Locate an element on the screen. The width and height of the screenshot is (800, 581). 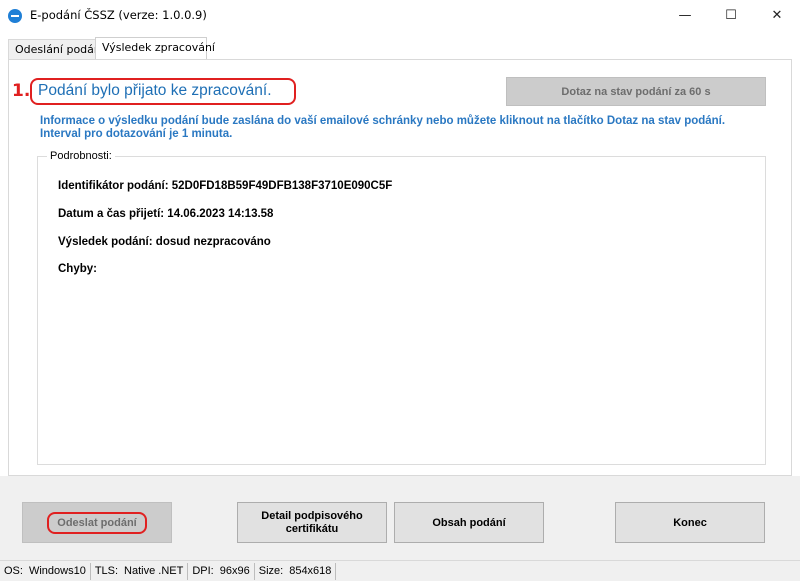
dpi-label: DPI: is located at coordinates (203, 571).